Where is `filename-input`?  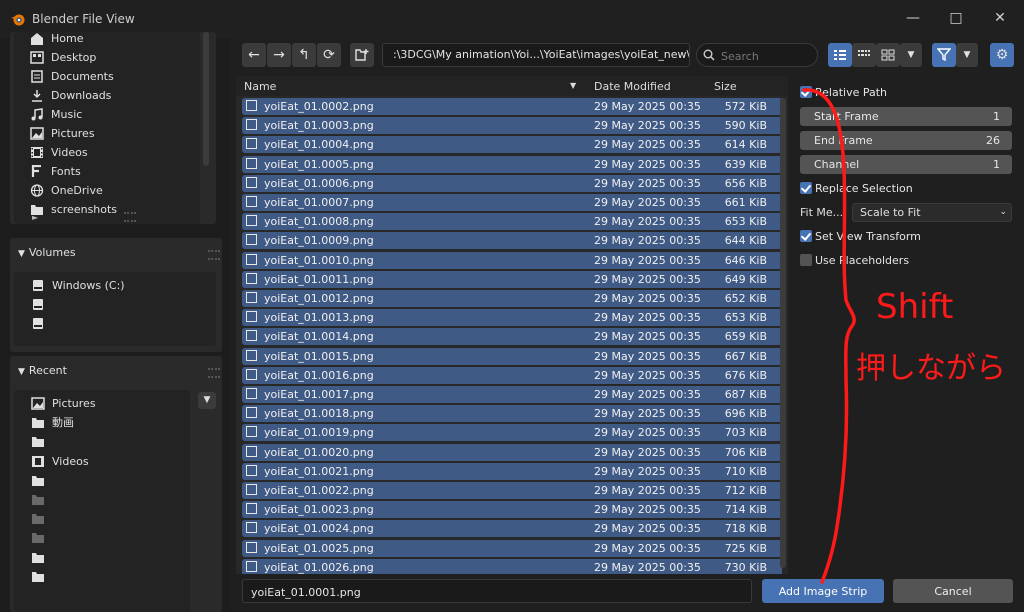
filename-input is located at coordinates (496, 592).